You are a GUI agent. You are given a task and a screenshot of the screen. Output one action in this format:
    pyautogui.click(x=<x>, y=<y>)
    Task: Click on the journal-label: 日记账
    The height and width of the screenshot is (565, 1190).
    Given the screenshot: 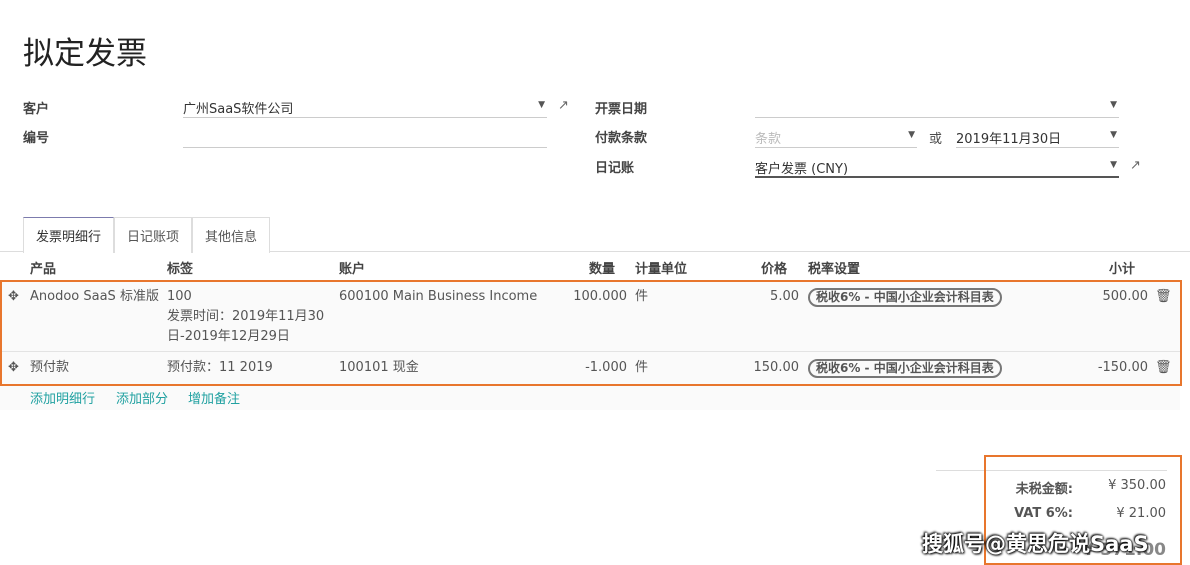 What is the action you would take?
    pyautogui.click(x=615, y=168)
    